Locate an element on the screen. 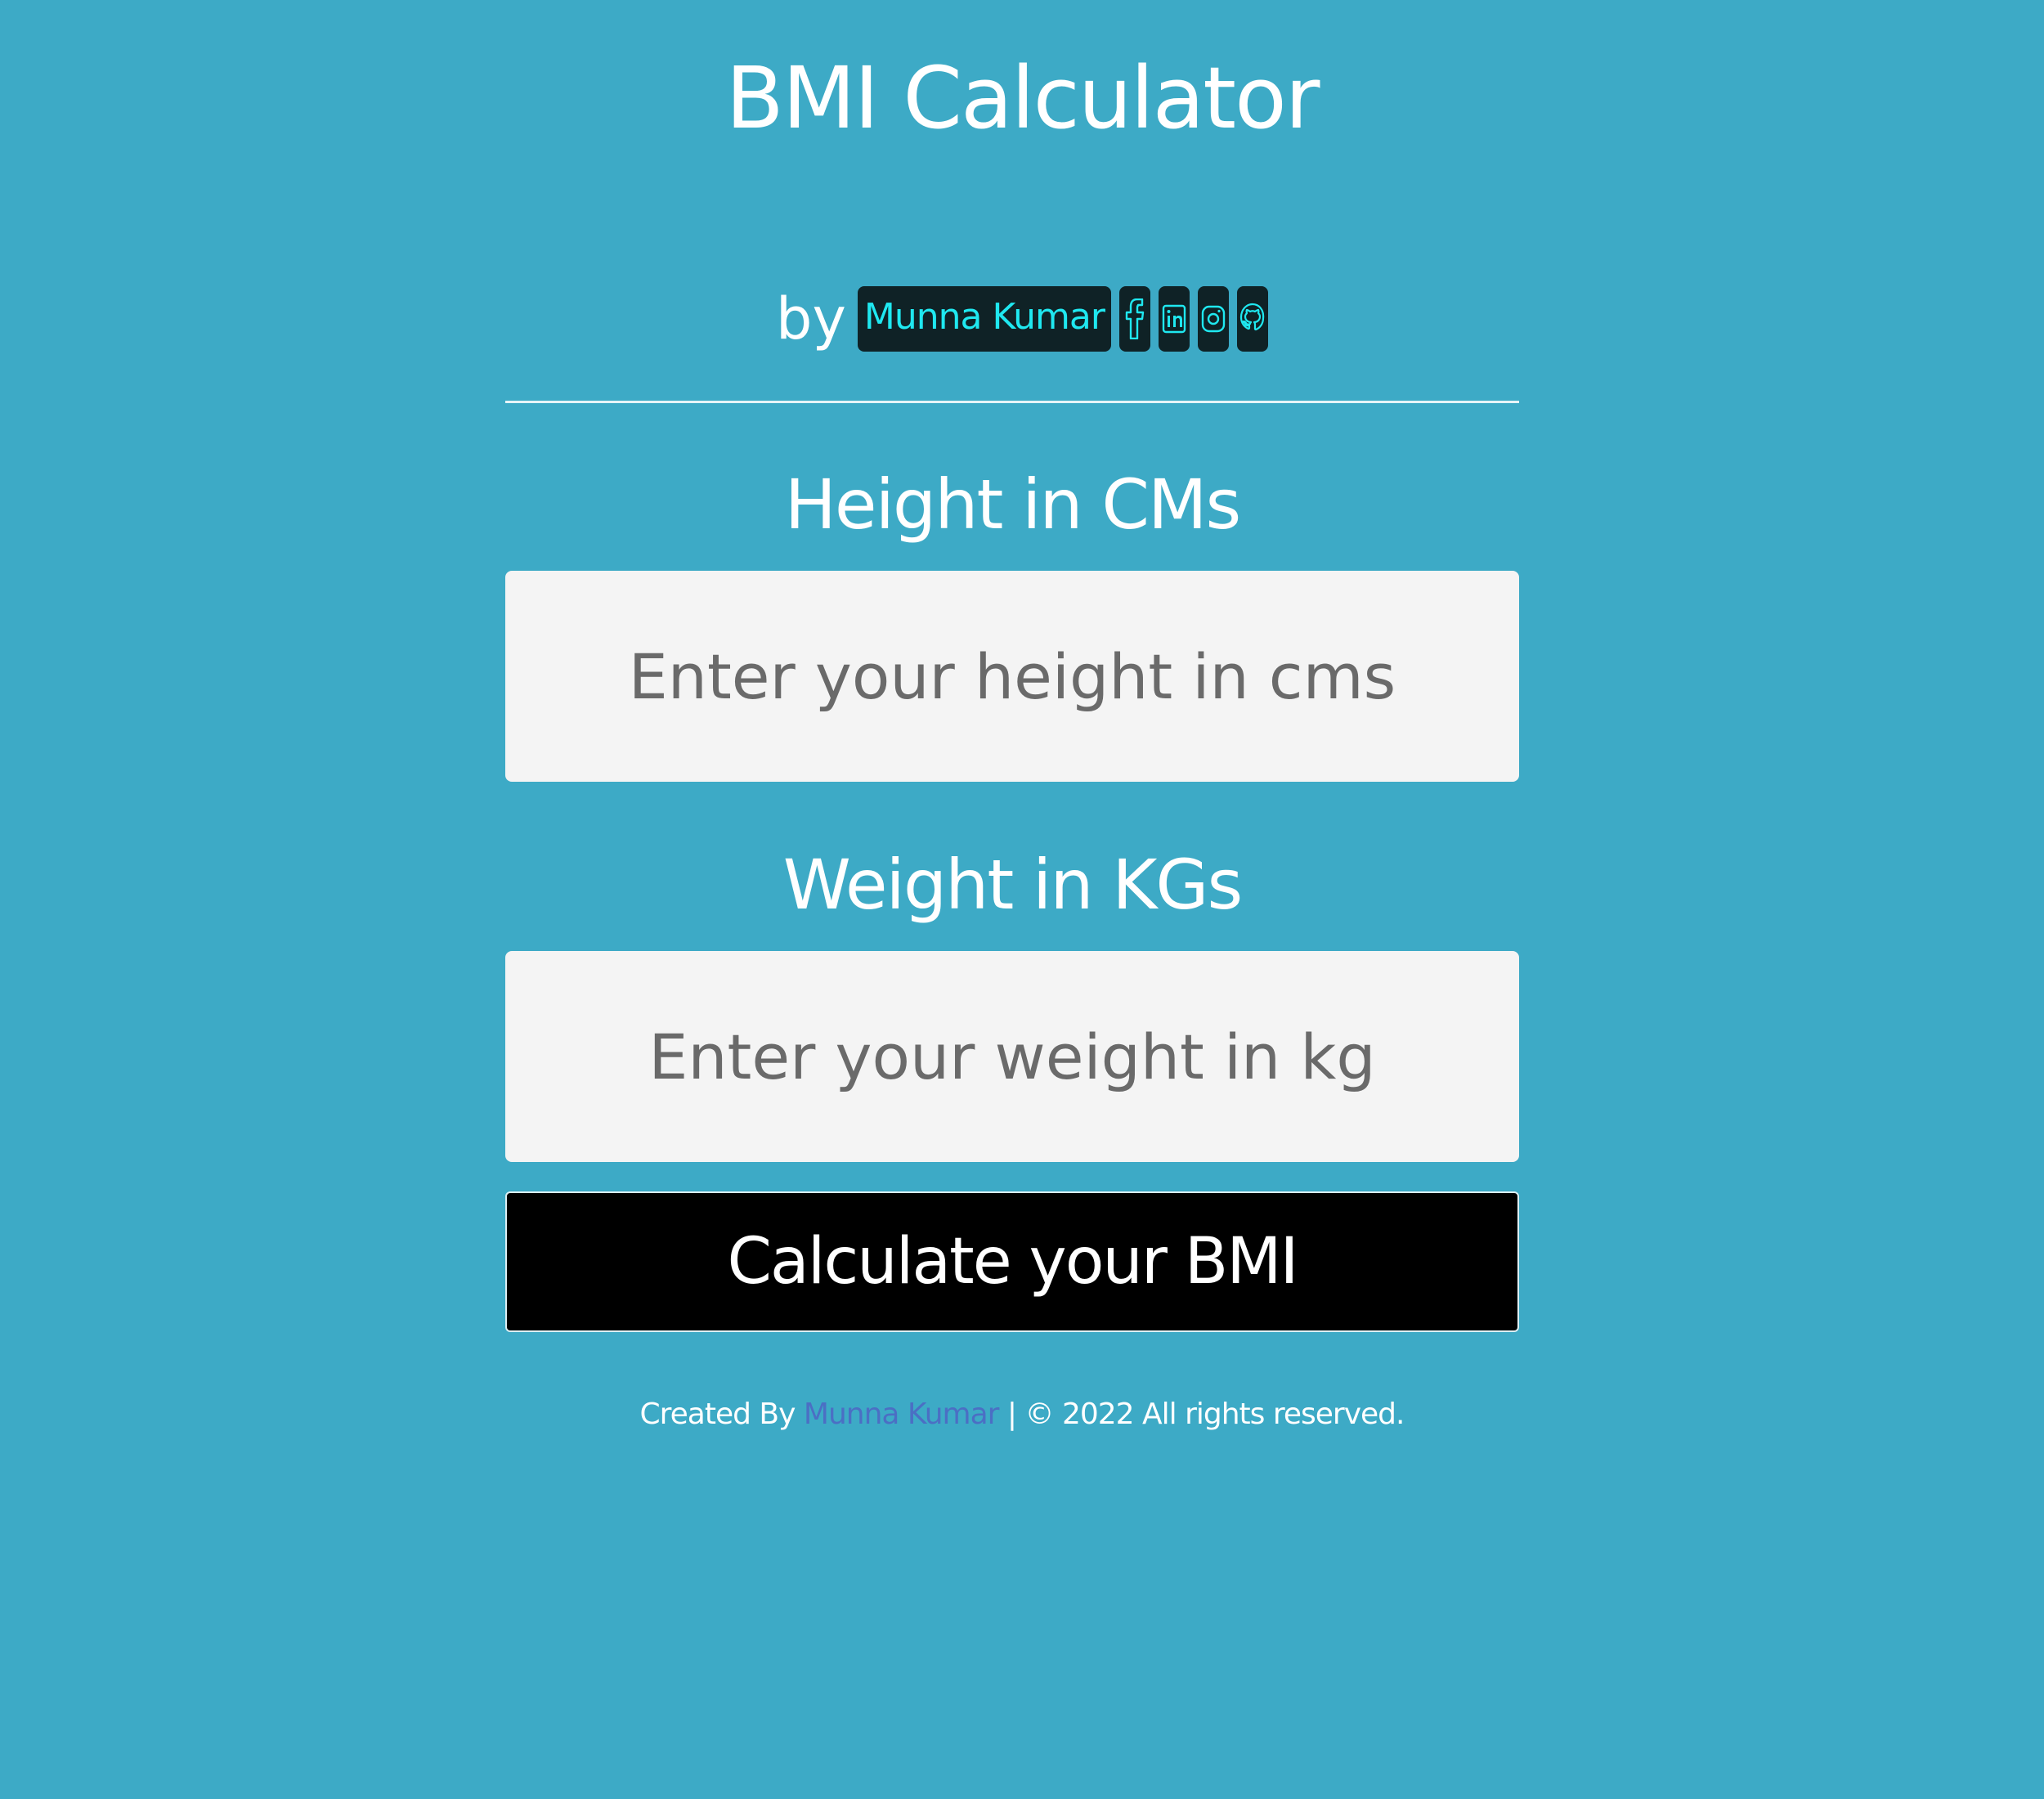 The image size is (2044, 1799). footer-author-link: Munna Kumar is located at coordinates (902, 1414).